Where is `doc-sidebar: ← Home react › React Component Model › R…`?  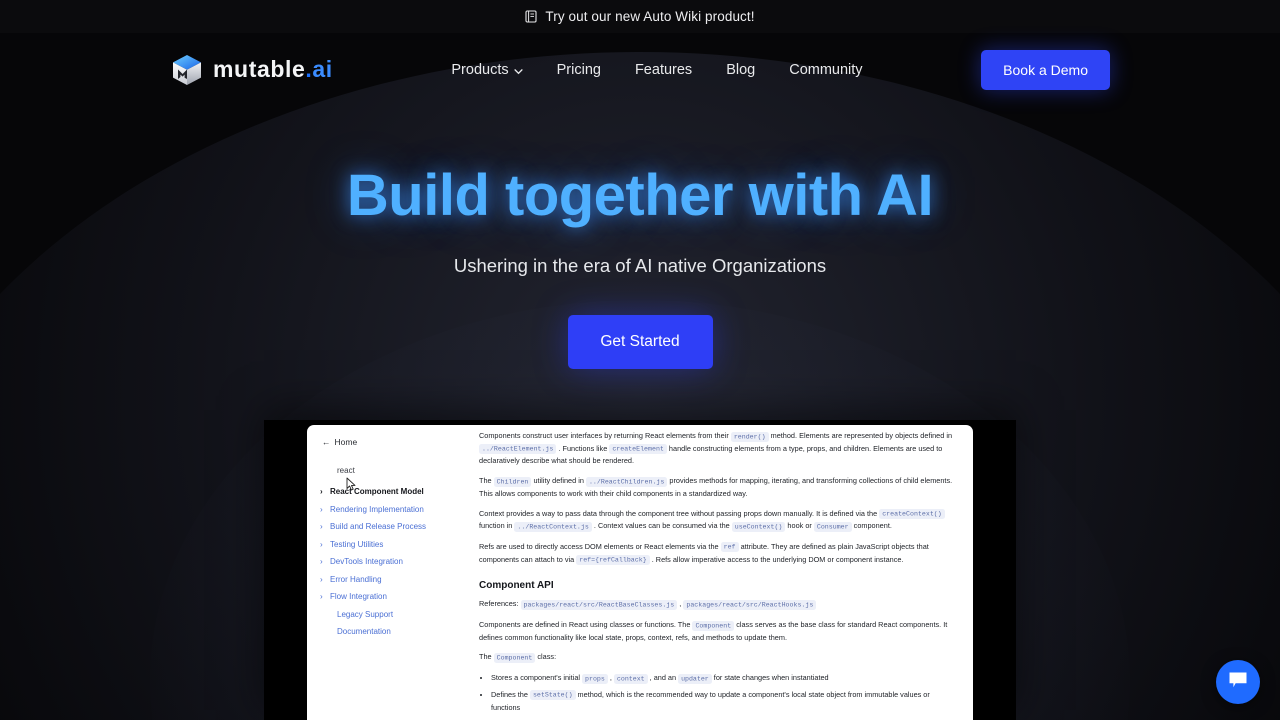
doc-sidebar: ← Home react › React Component Model › R… is located at coordinates (392, 572).